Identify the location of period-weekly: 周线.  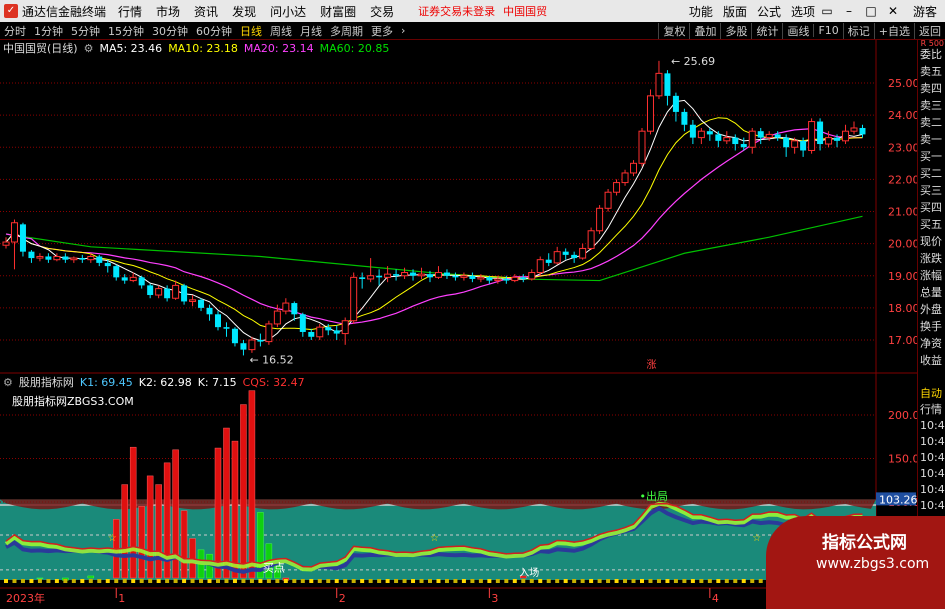
(281, 31).